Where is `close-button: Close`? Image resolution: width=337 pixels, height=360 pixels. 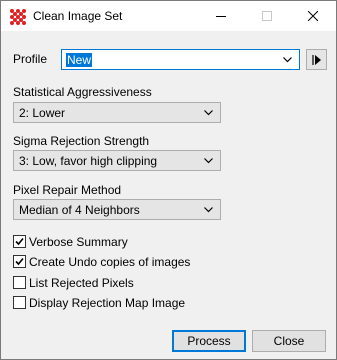
close-button: Close is located at coordinates (289, 341).